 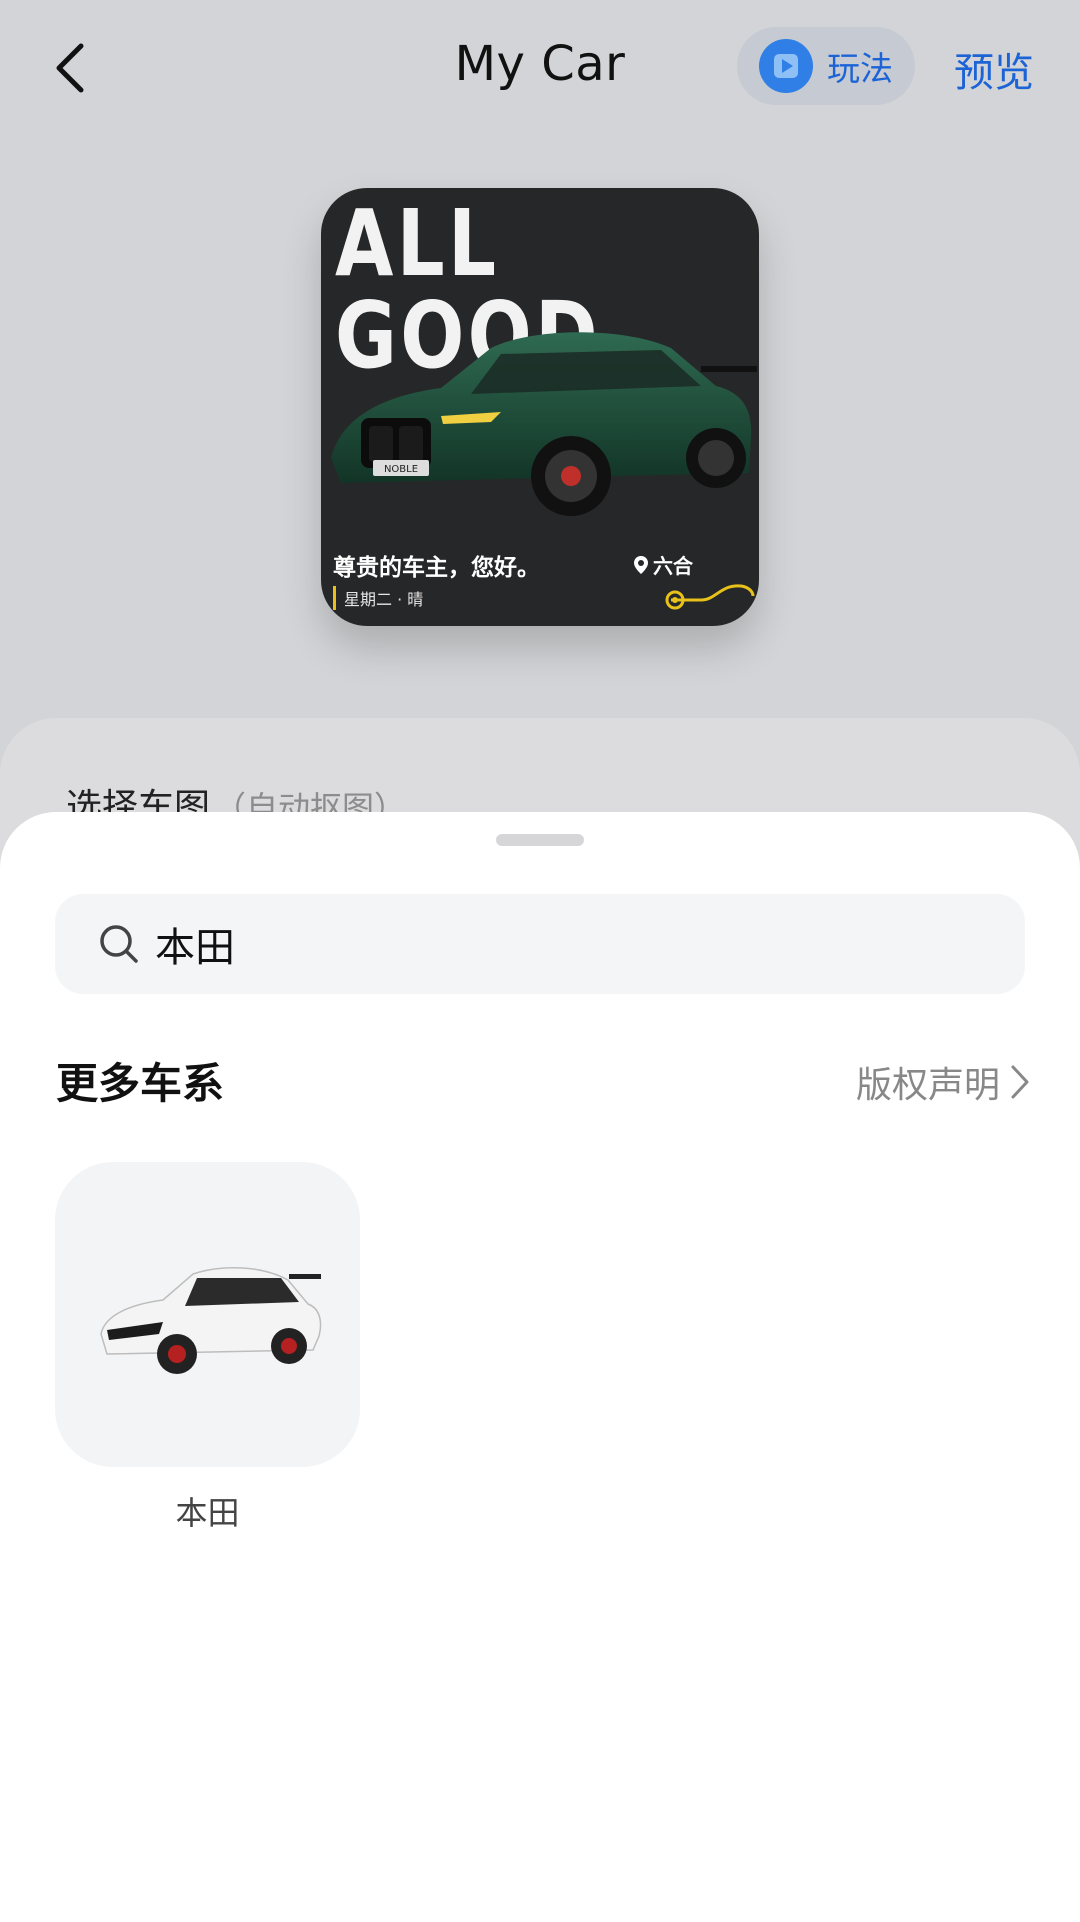 I want to click on copyright-label: 版权声明, so click(x=927, y=1085).